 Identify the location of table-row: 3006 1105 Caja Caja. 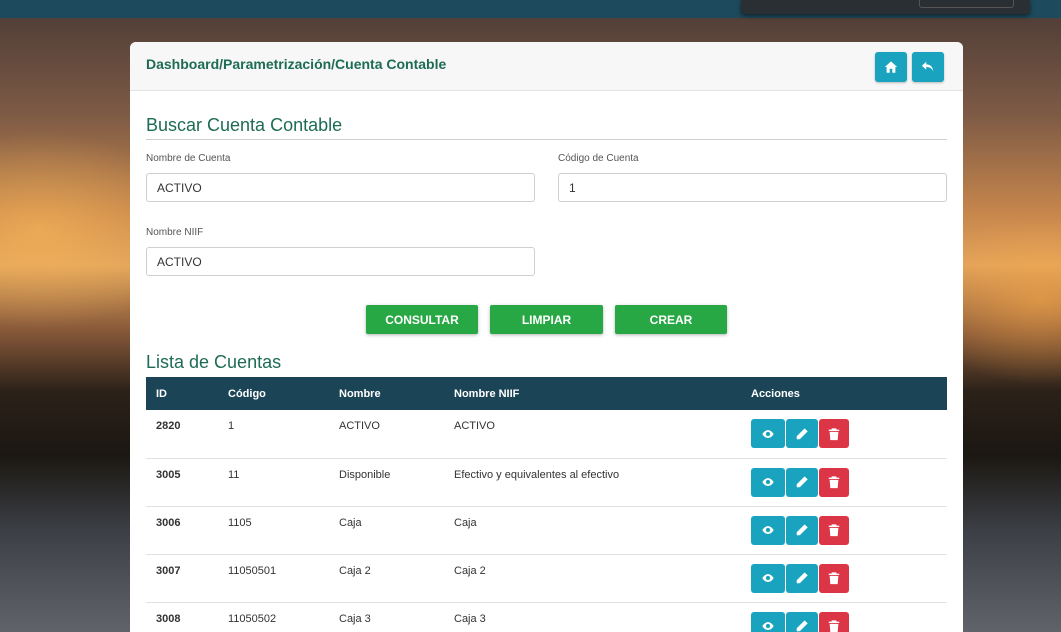
(546, 530).